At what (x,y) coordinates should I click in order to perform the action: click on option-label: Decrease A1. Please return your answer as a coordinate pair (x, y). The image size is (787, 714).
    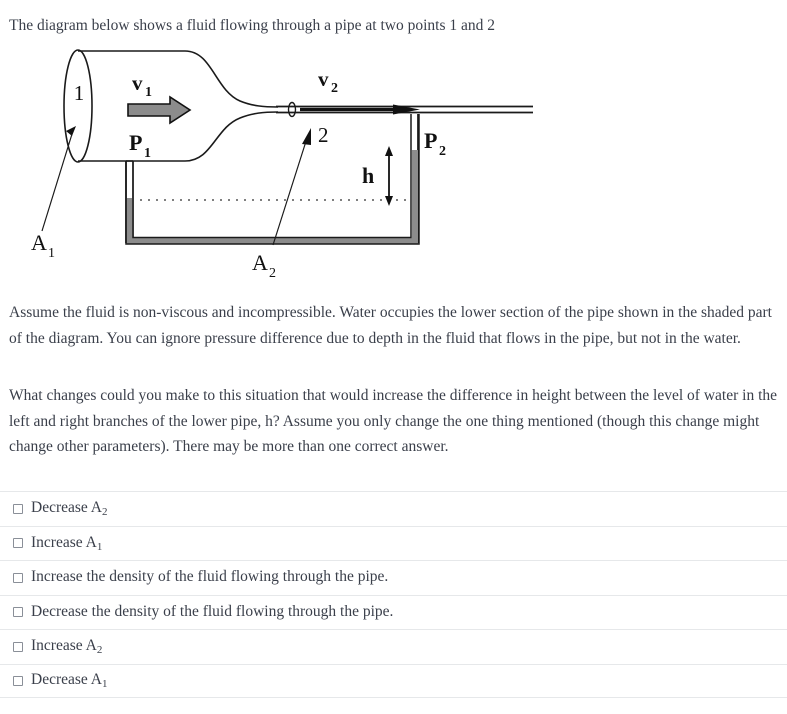
    Looking at the image, I should click on (69, 681).